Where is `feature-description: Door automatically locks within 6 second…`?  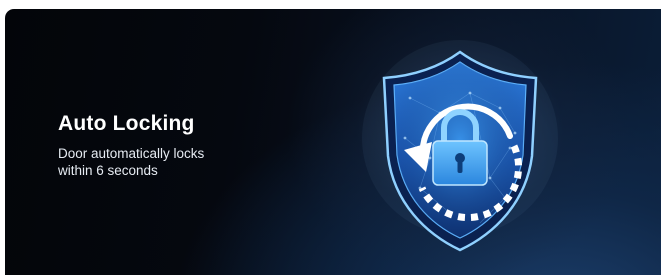
feature-description: Door automatically locks within 6 second… is located at coordinates (158, 162).